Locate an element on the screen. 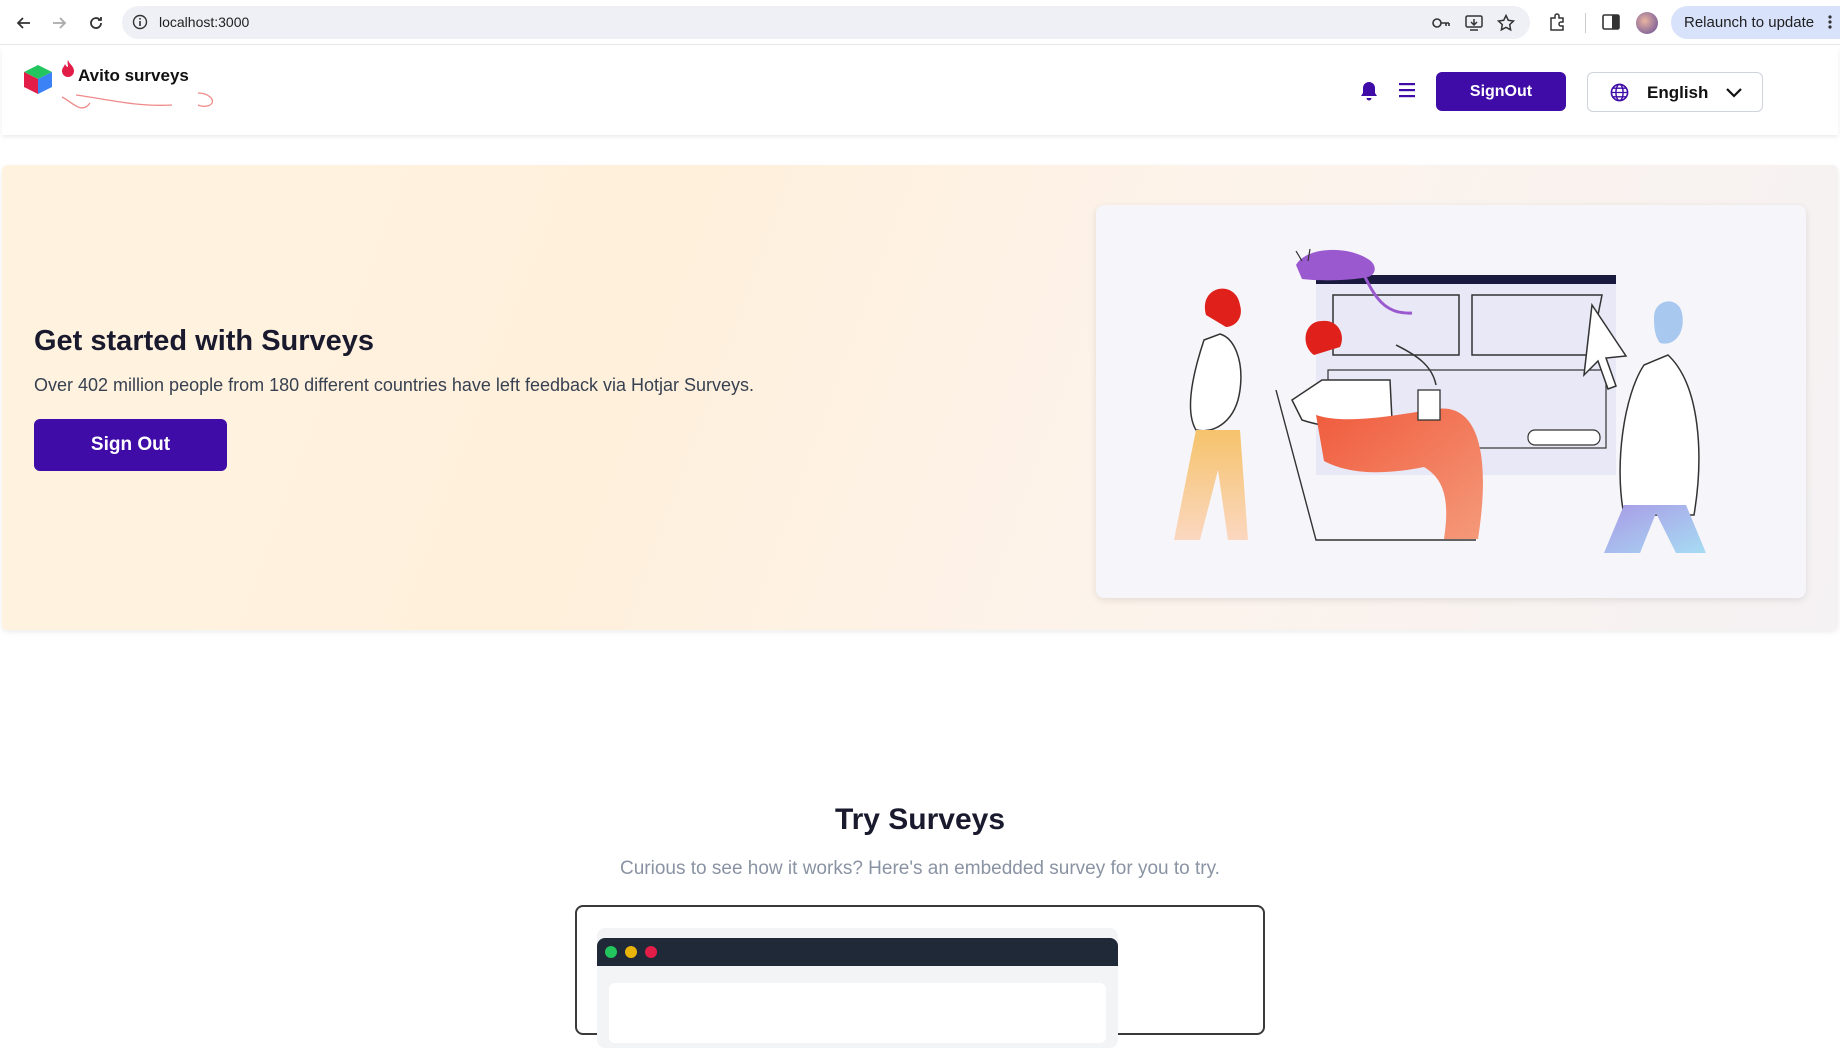 The width and height of the screenshot is (1840, 1048). decorative-scribble is located at coordinates (145, 104).